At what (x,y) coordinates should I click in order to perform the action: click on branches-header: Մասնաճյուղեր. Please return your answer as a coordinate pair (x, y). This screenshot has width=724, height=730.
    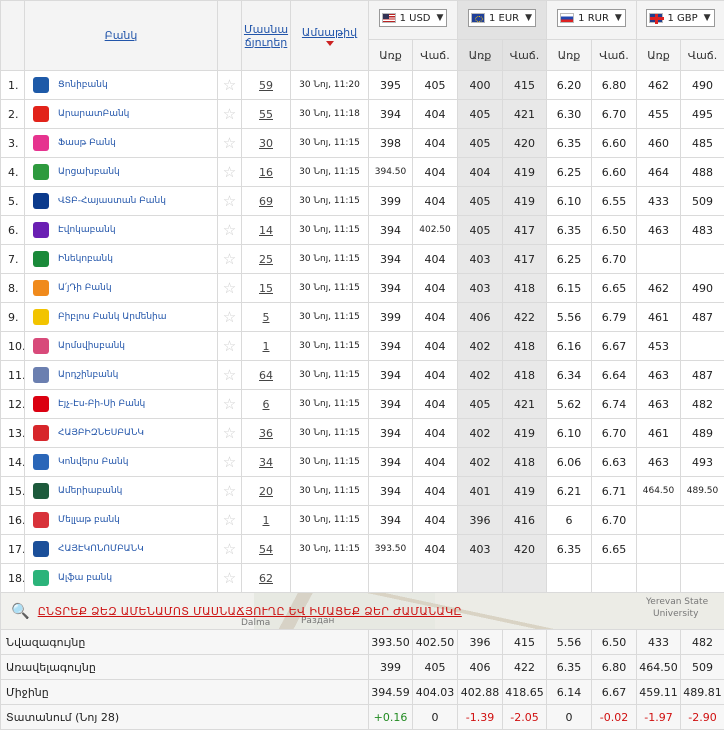
    Looking at the image, I should click on (266, 36).